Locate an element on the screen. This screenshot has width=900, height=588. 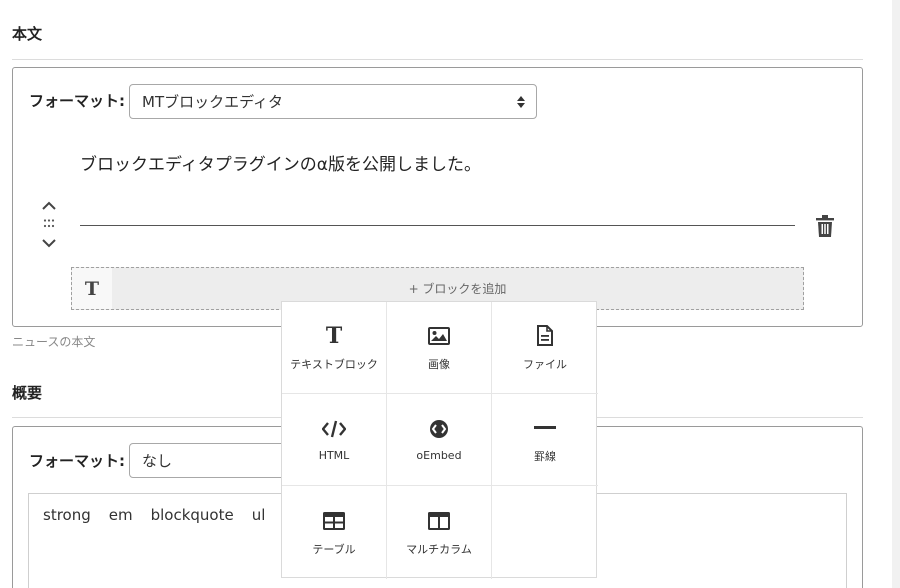
menu-item-table: テーブル is located at coordinates (334, 532).